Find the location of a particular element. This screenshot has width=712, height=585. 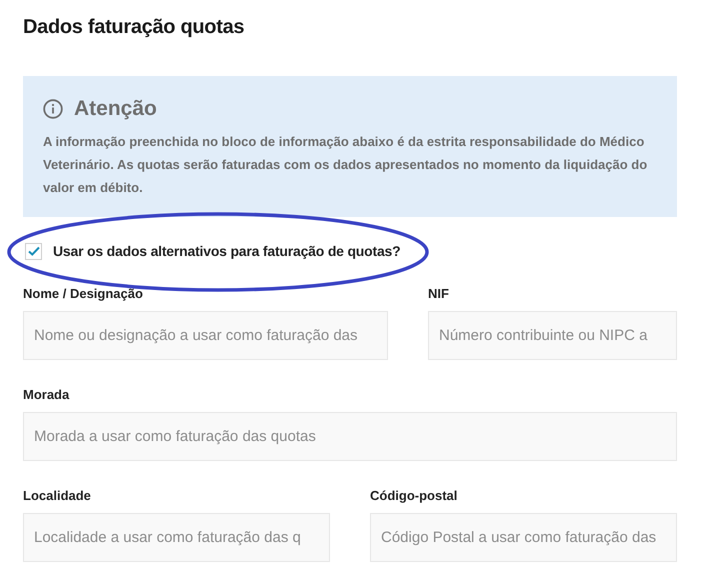

field-label: Nome / Designação is located at coordinates (83, 293).